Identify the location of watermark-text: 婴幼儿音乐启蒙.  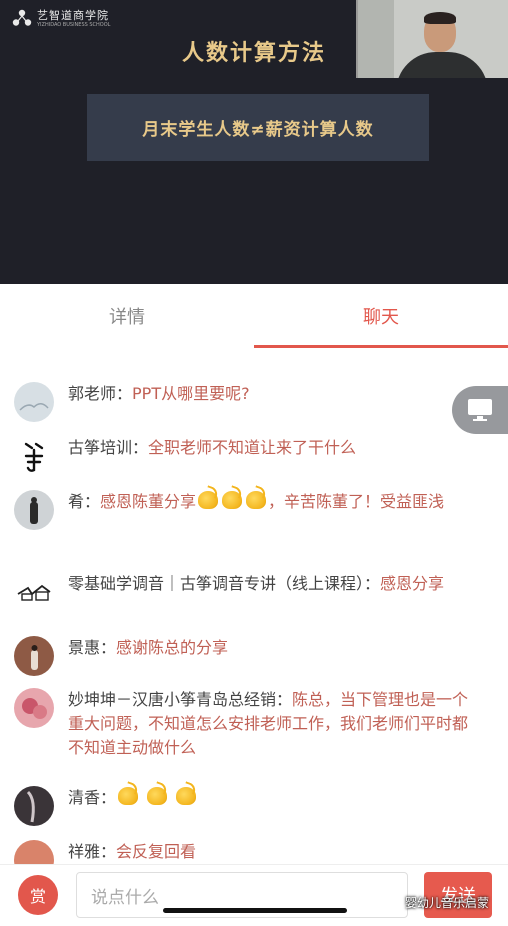
(447, 903).